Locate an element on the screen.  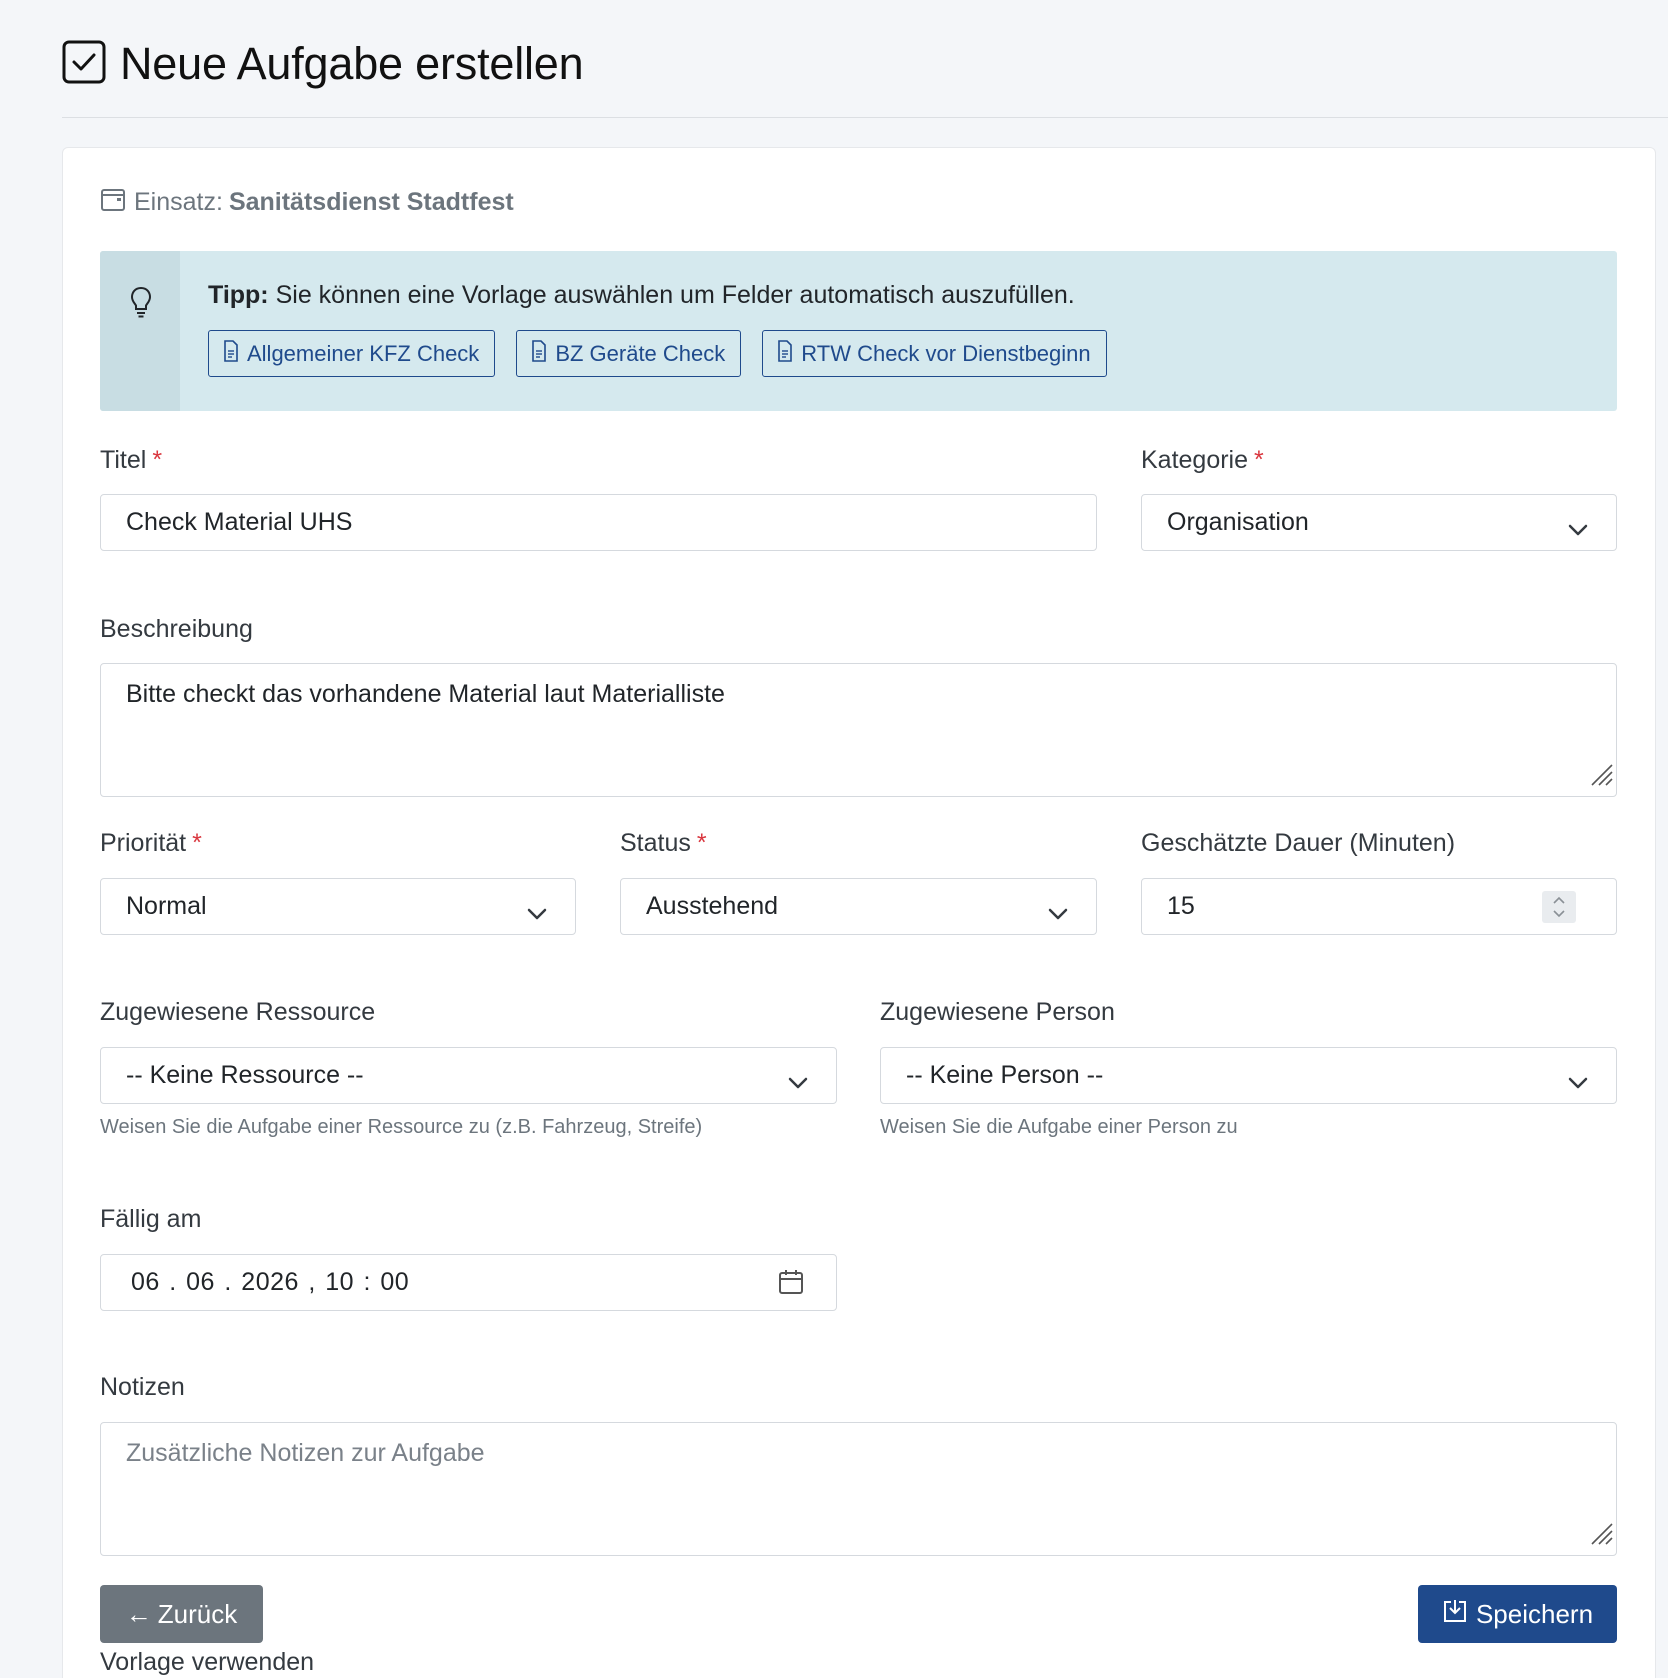
number-spinner-icon is located at coordinates (1559, 907).